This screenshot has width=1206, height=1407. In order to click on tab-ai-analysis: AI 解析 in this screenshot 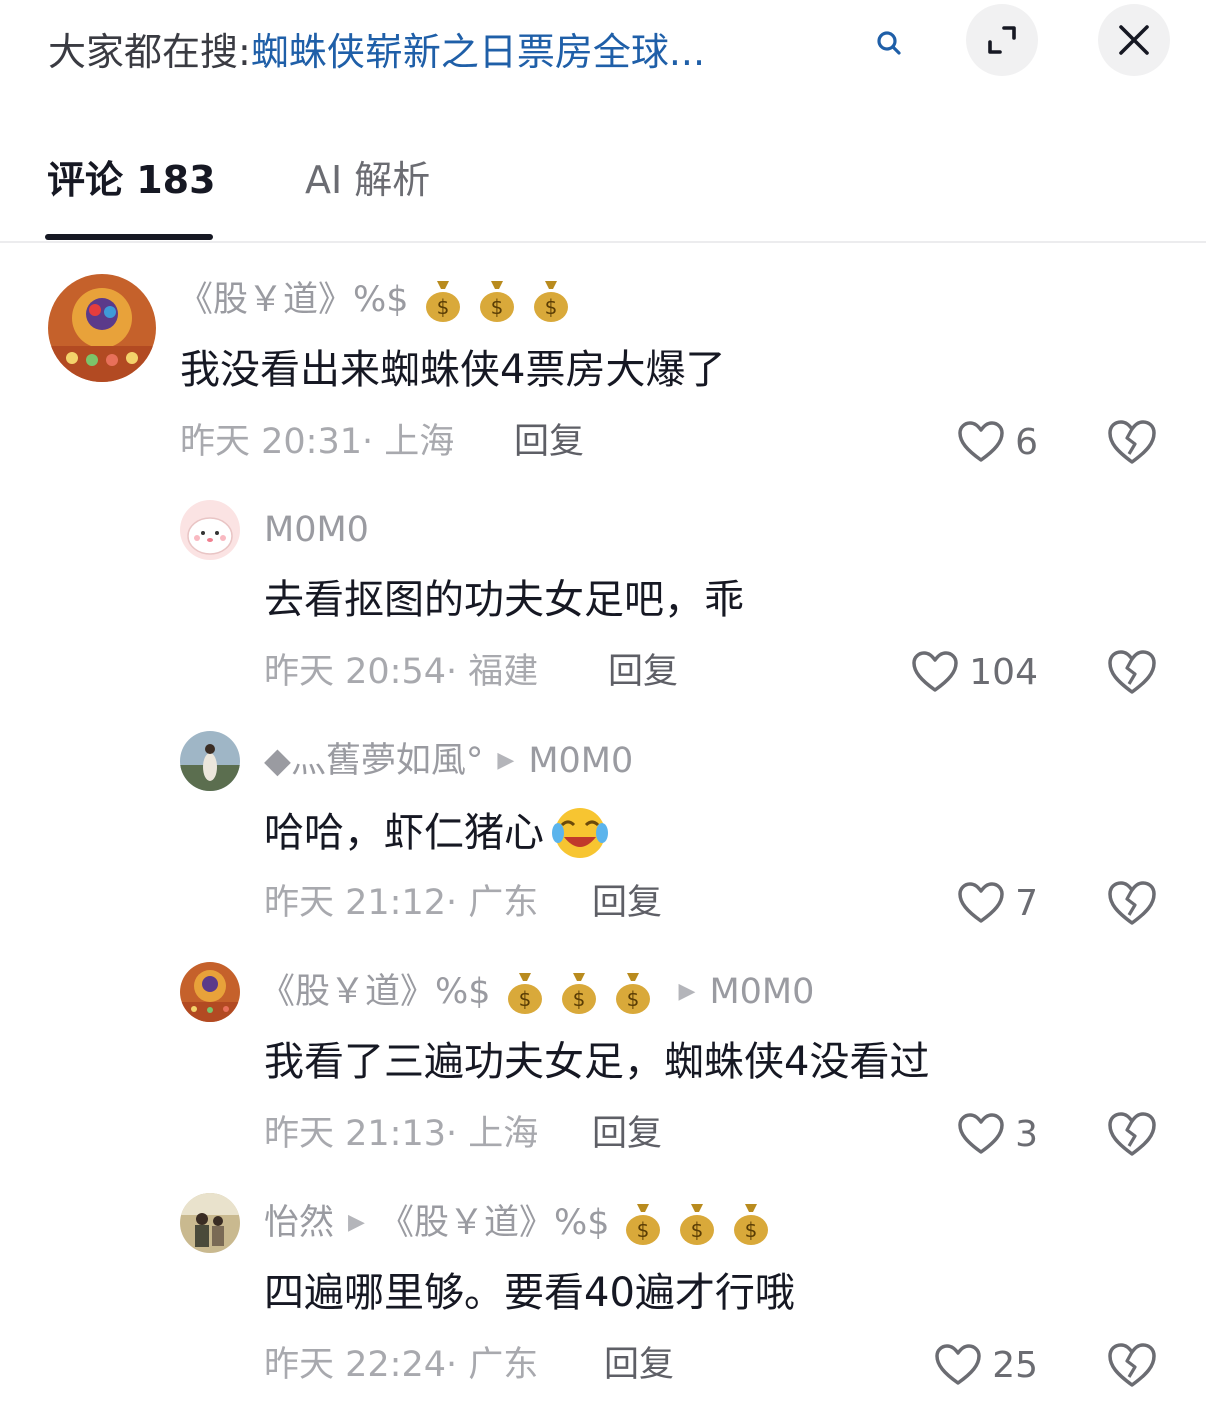, I will do `click(367, 180)`.